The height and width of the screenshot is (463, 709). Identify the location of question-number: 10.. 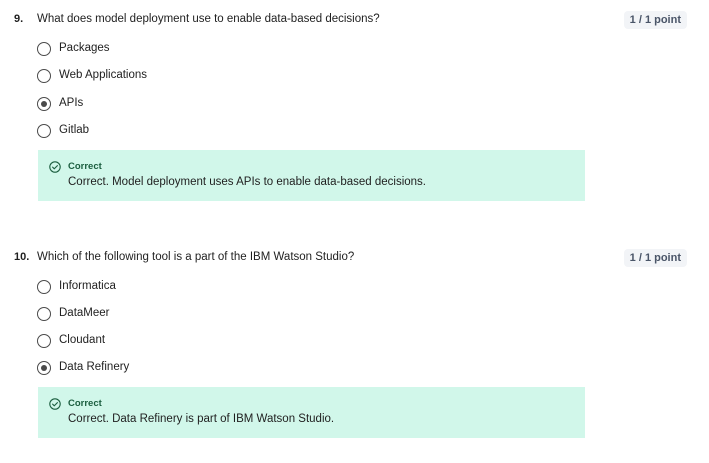
(22, 257).